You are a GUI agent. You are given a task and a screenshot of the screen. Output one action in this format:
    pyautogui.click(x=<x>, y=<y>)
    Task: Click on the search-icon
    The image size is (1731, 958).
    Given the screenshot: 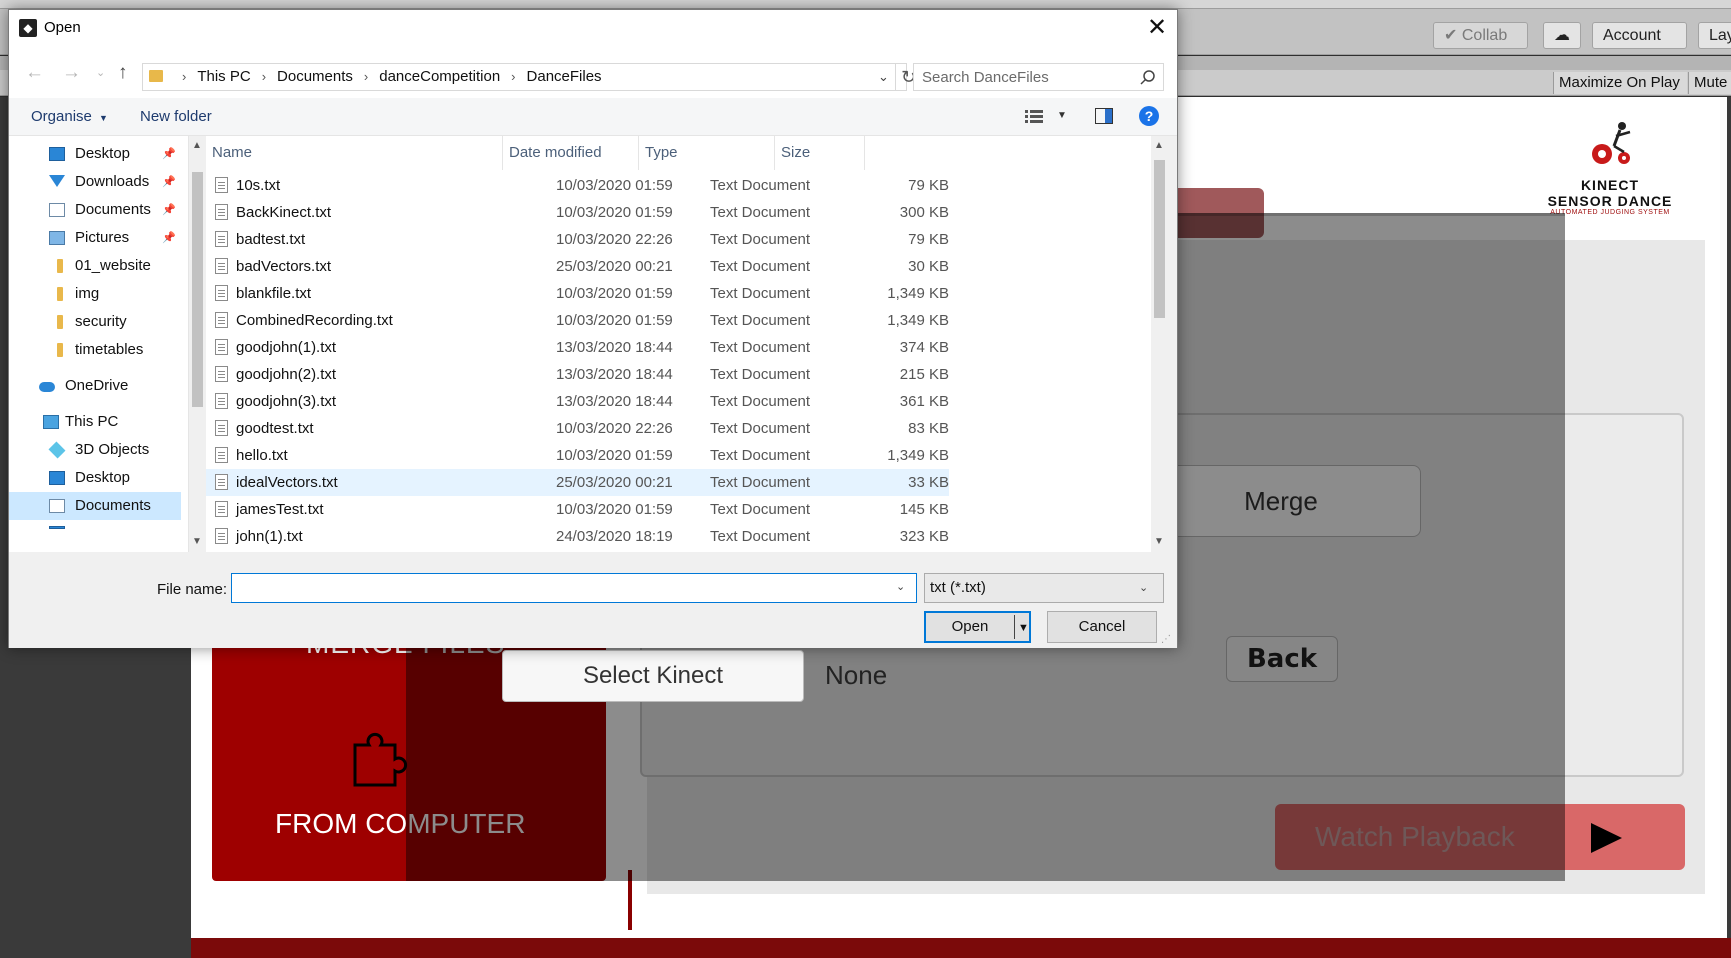 What is the action you would take?
    pyautogui.click(x=1148, y=78)
    